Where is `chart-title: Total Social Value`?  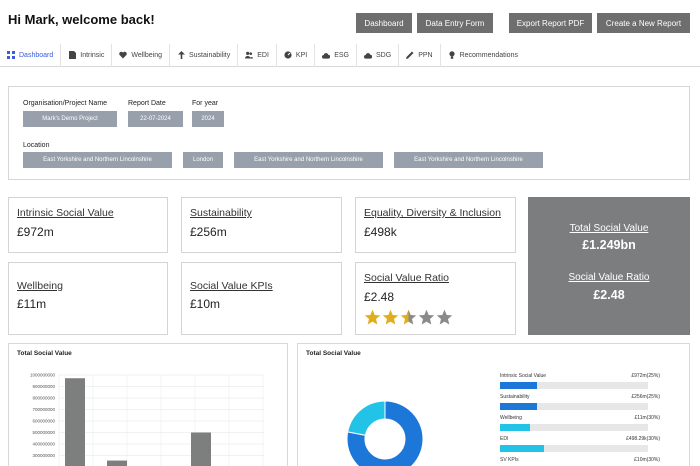 chart-title: Total Social Value is located at coordinates (333, 353).